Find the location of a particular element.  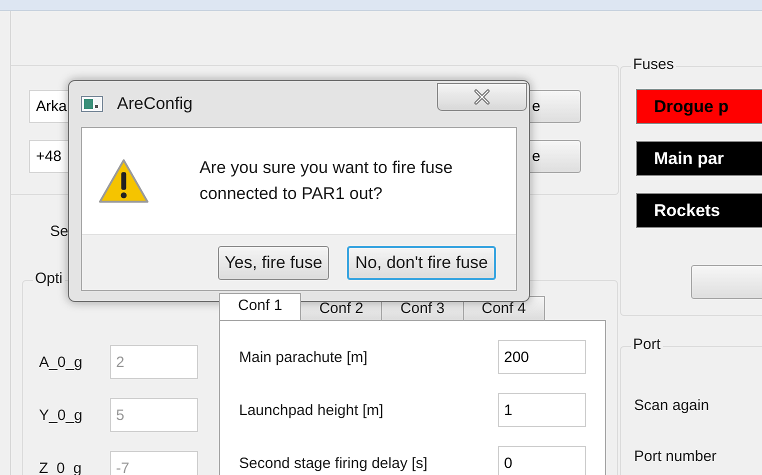

axis-label: A_0_g is located at coordinates (61, 362).